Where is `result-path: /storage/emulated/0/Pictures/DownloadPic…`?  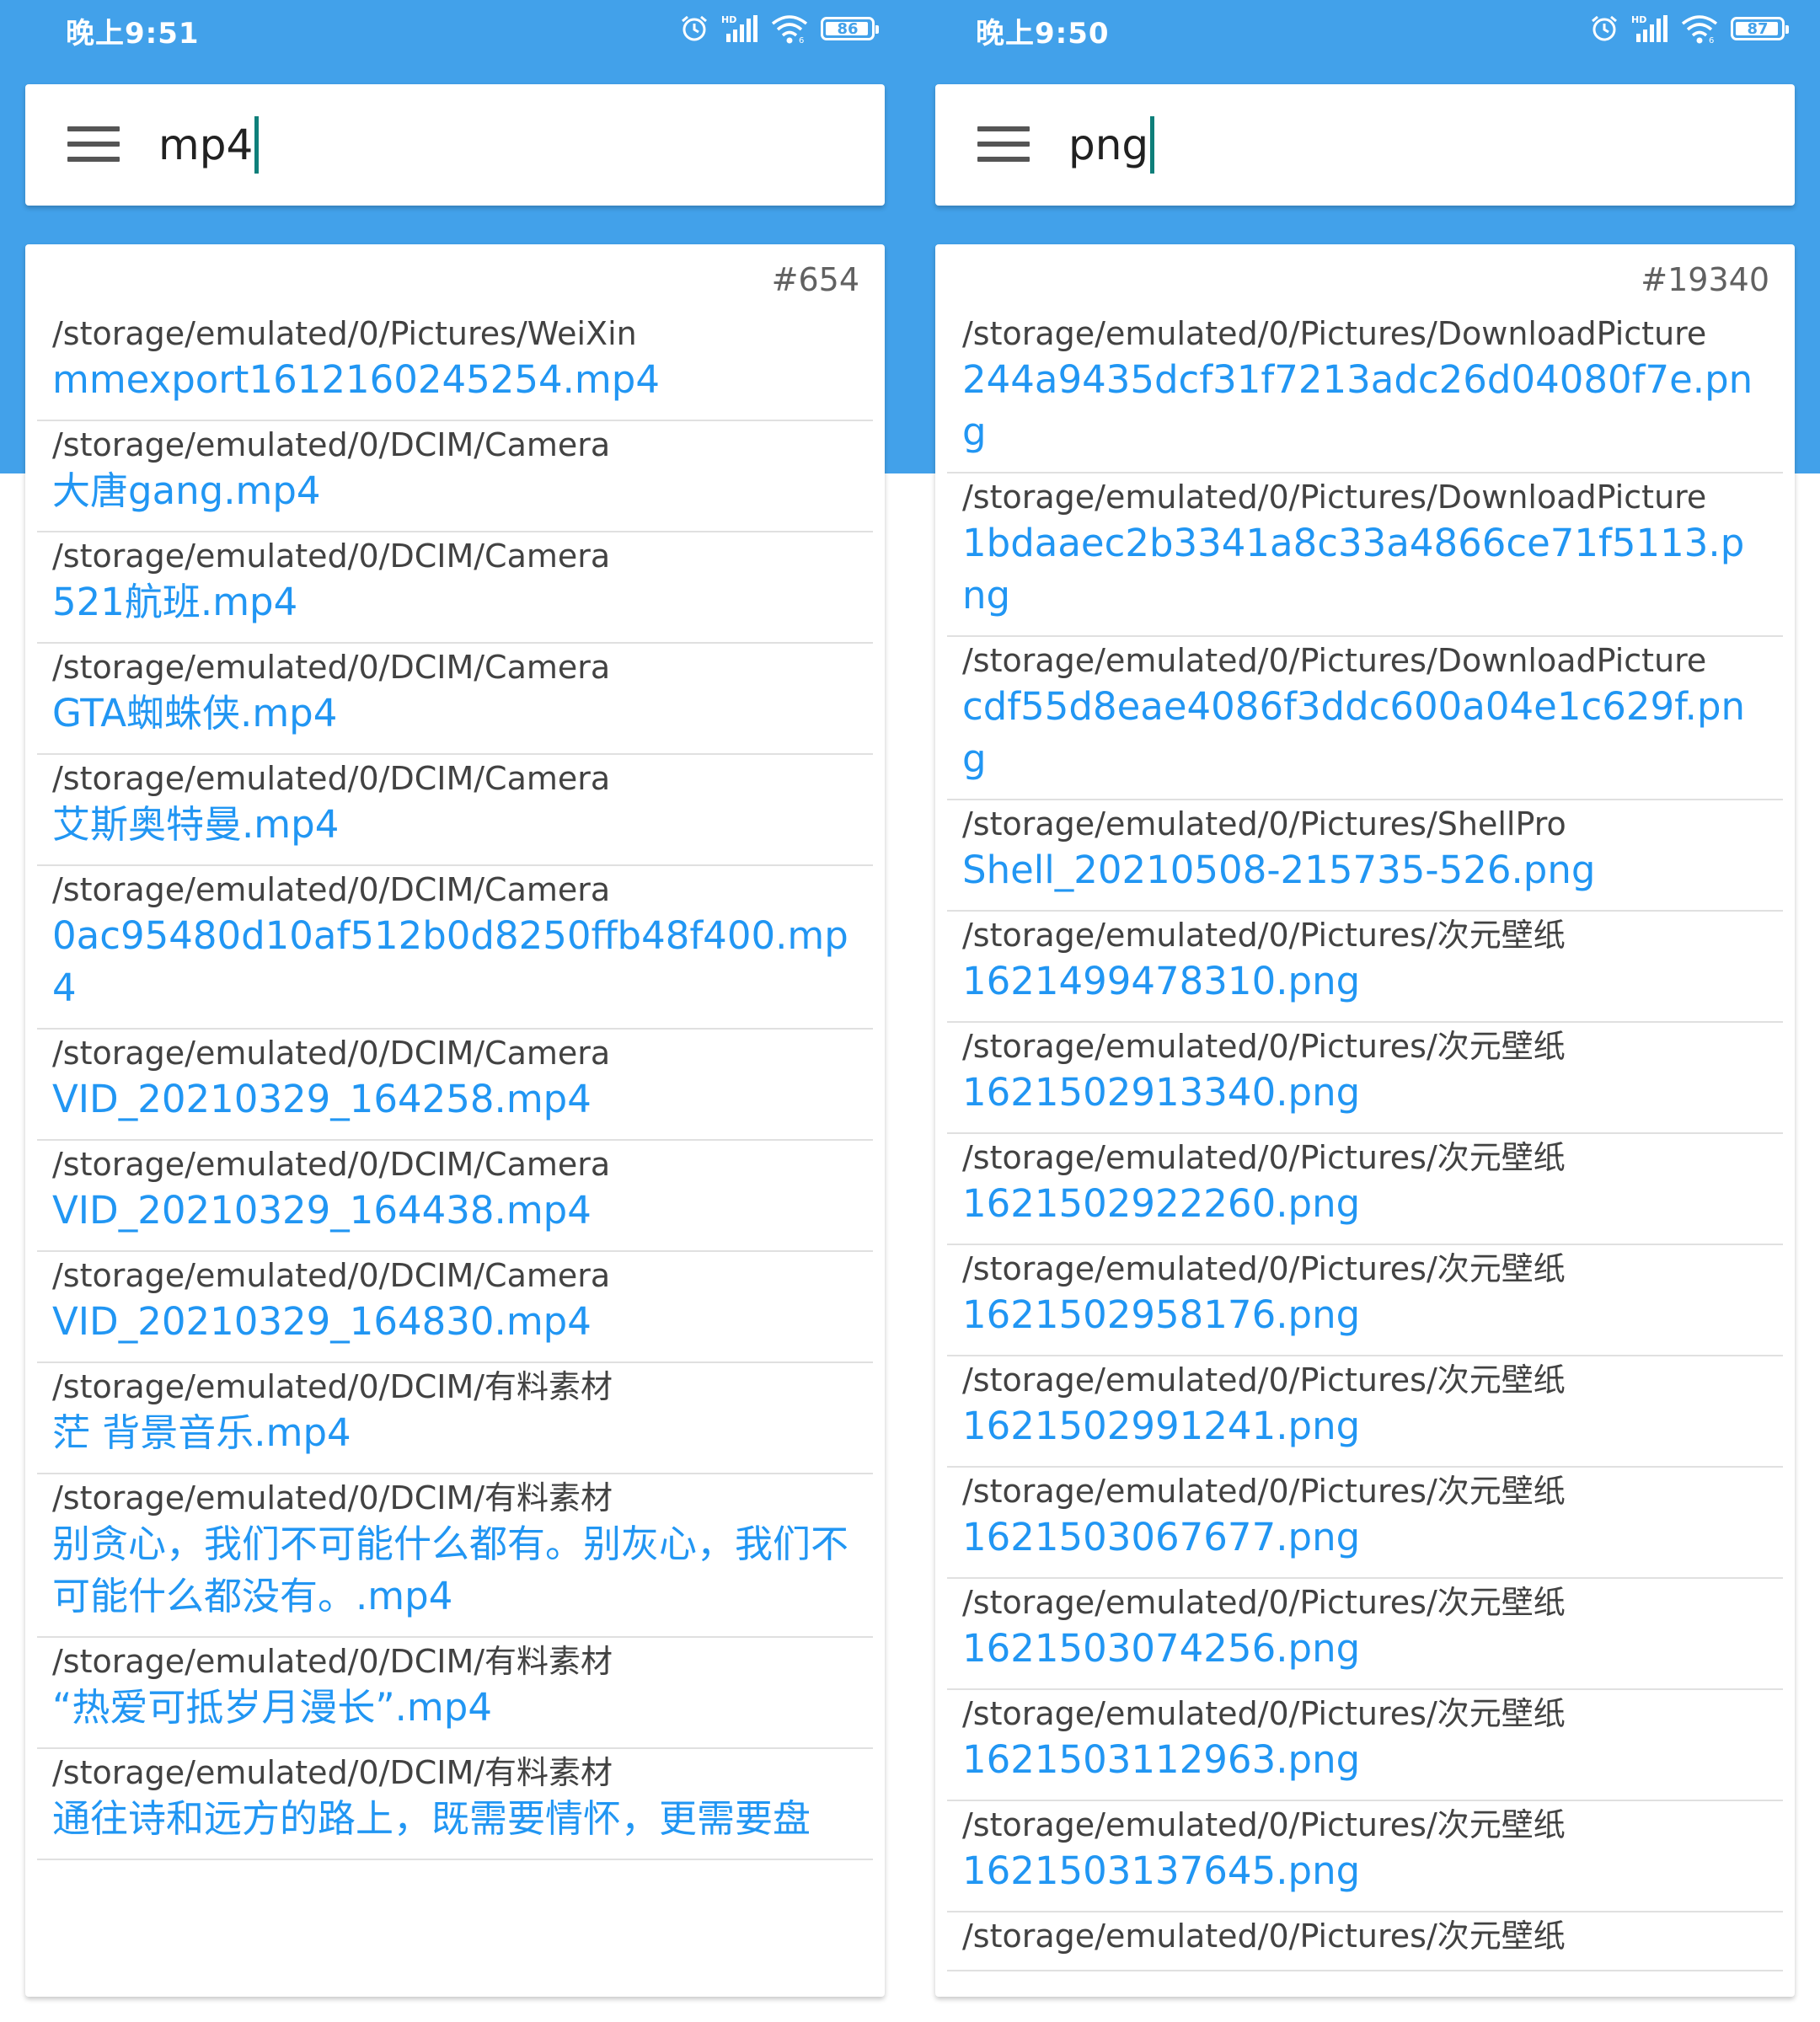
result-path: /storage/emulated/0/Pictures/DownloadPic… is located at coordinates (1334, 333).